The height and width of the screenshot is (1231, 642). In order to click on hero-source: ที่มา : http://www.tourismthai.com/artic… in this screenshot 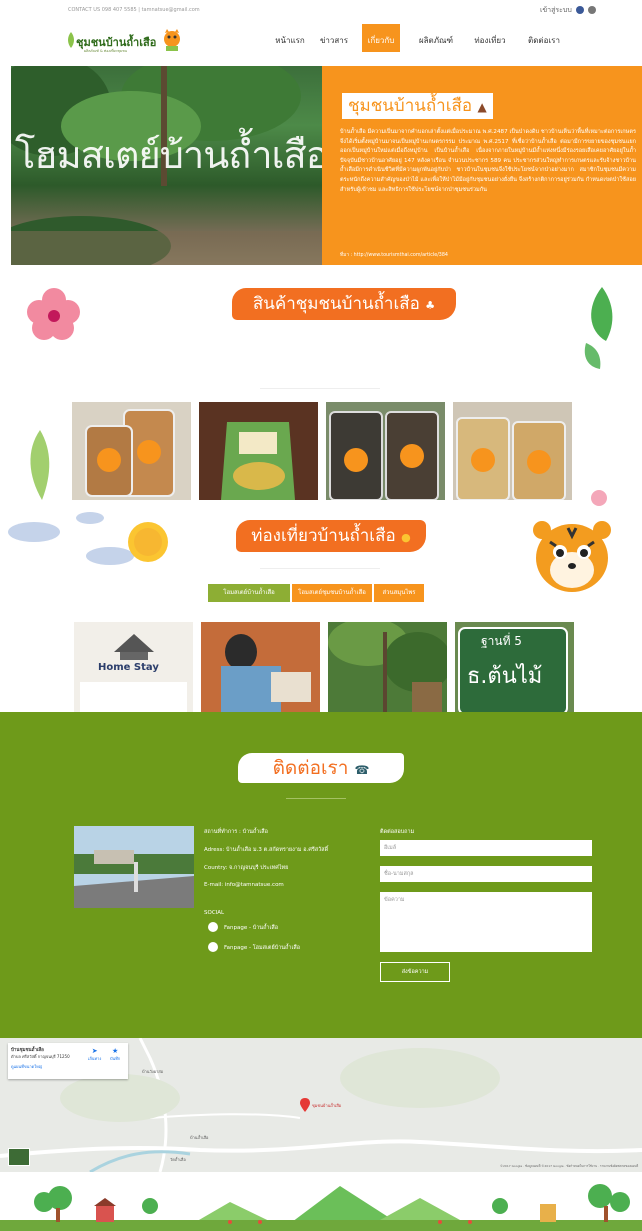, I will do `click(394, 255)`.